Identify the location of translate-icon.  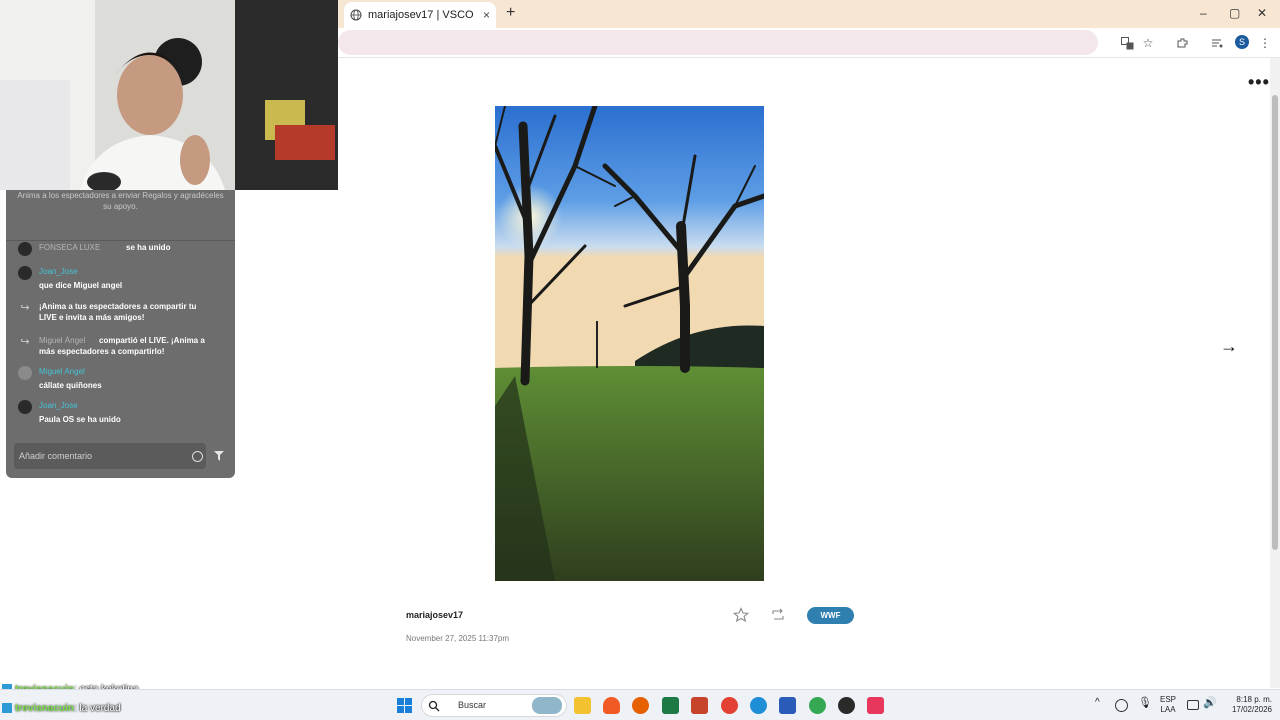
(1127, 43).